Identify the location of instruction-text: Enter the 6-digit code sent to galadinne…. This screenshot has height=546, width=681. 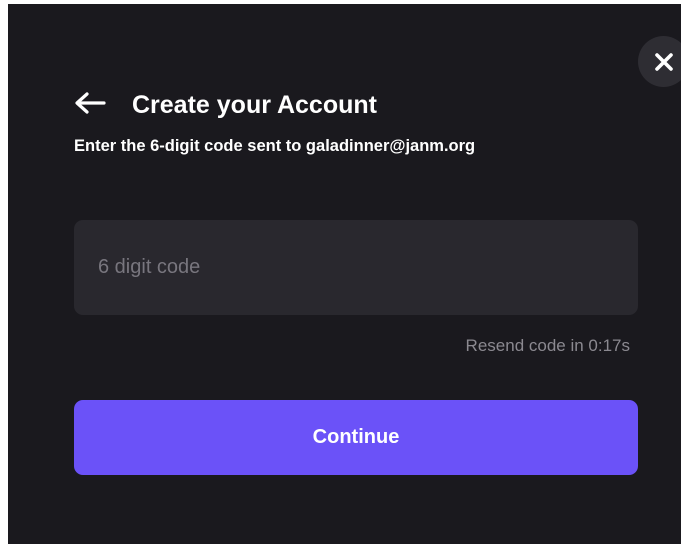
(275, 146).